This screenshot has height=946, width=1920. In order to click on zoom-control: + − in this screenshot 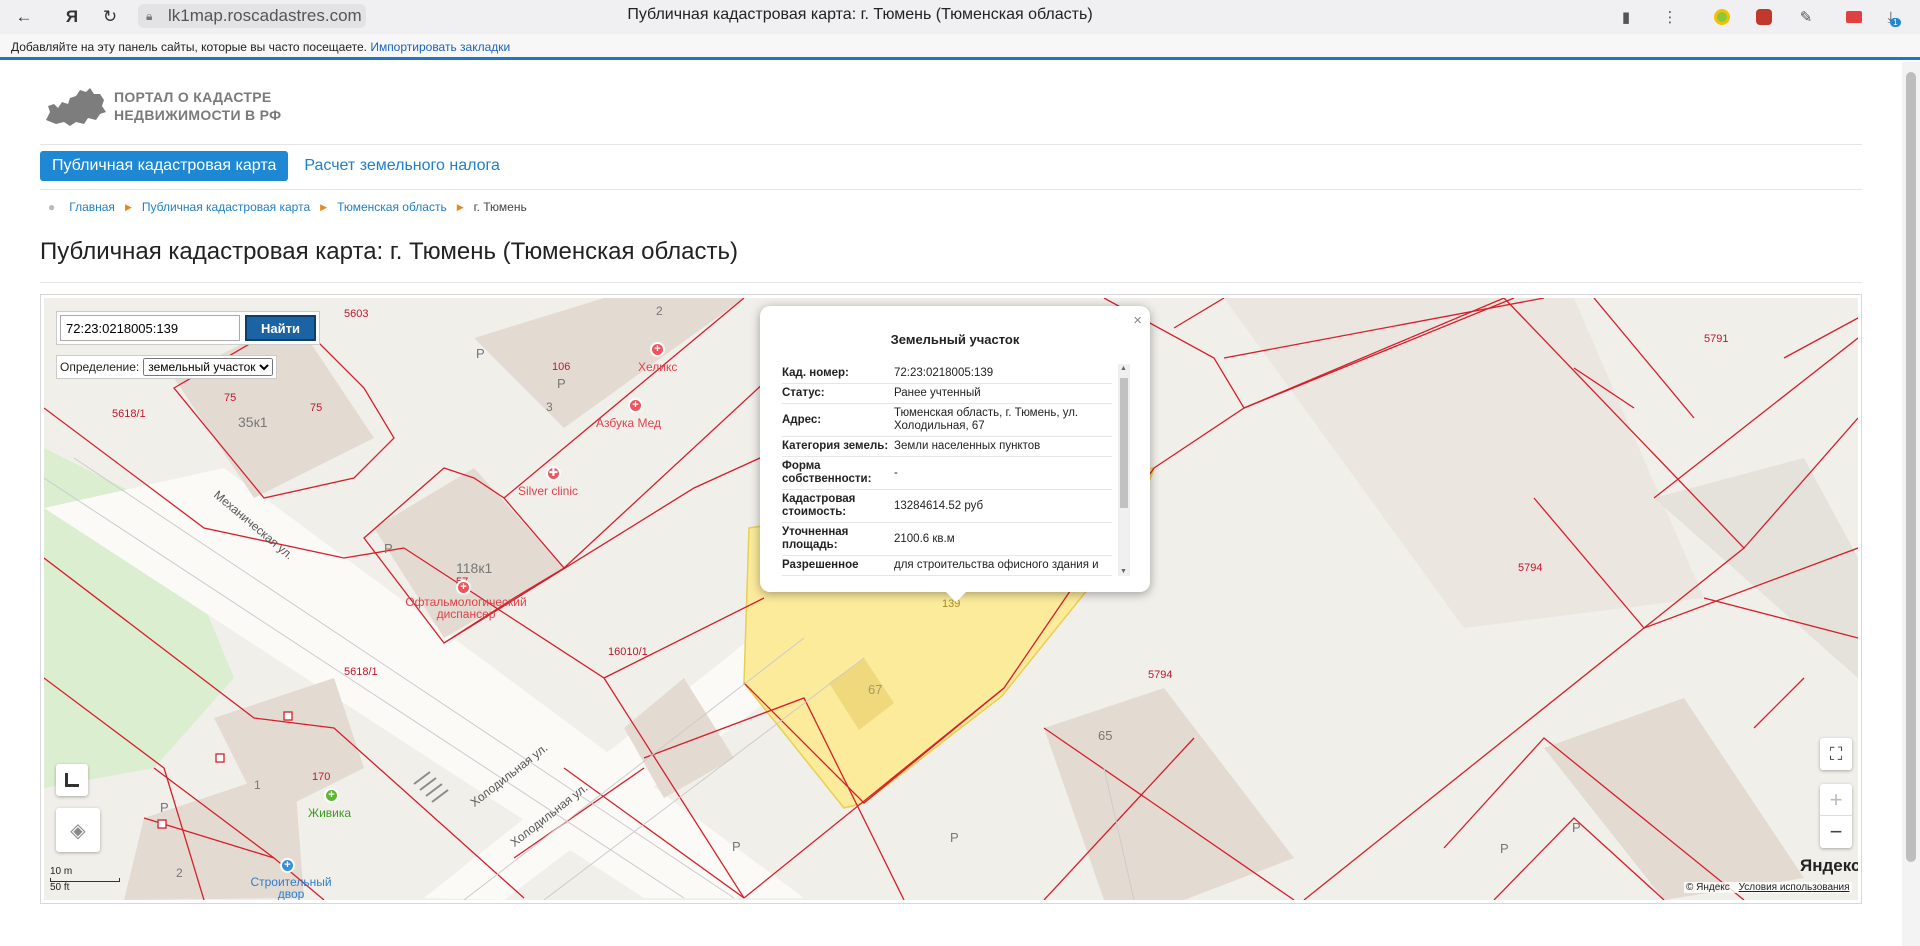, I will do `click(1836, 816)`.